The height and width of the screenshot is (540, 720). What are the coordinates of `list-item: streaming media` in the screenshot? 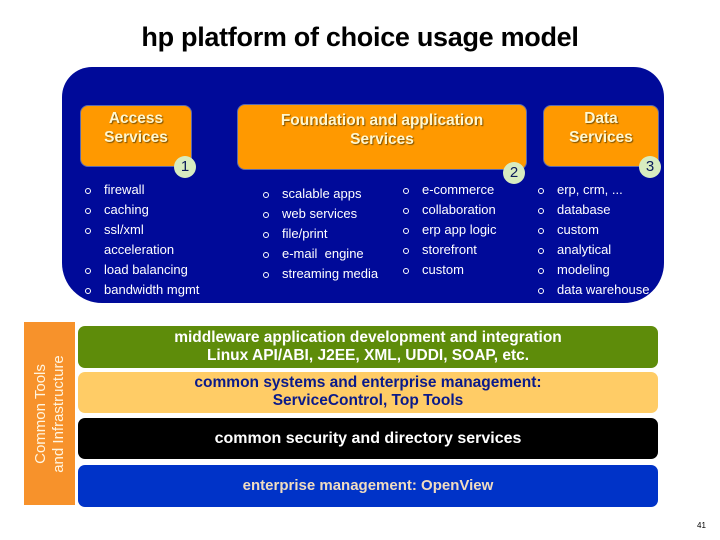 It's located at (320, 274).